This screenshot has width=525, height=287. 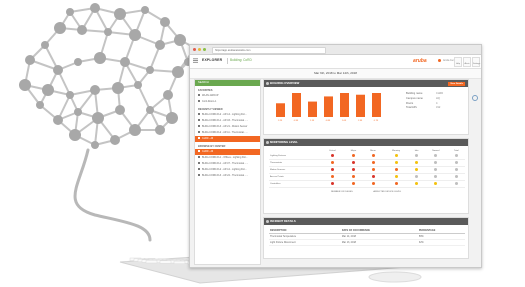 What do you see at coordinates (458, 62) in the screenshot?
I see `help-icon: Help` at bounding box center [458, 62].